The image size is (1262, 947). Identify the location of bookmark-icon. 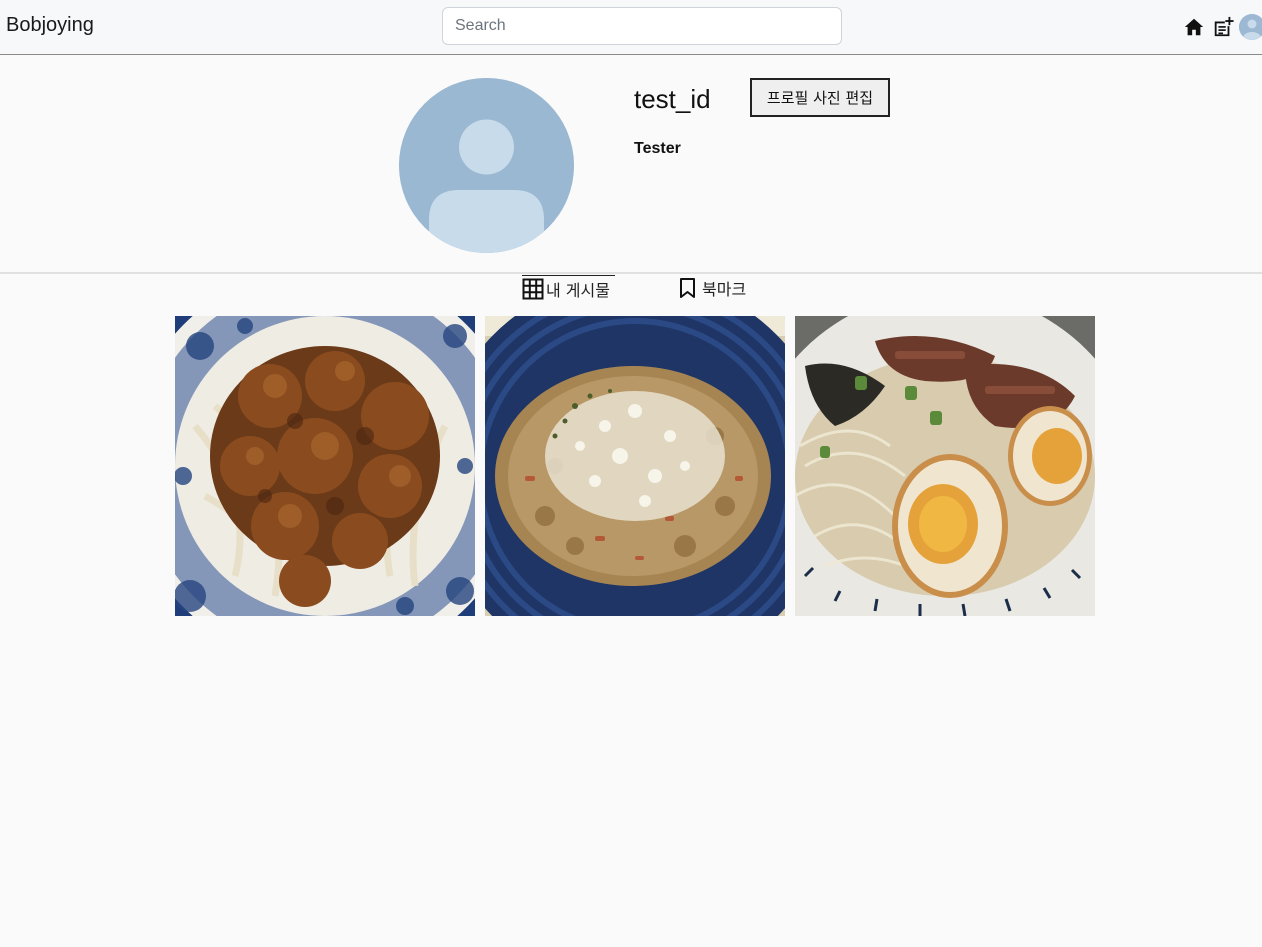
(689, 288).